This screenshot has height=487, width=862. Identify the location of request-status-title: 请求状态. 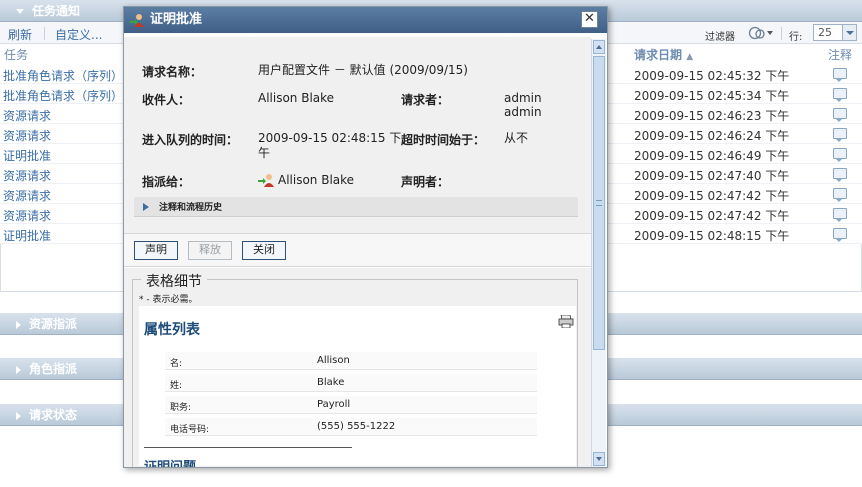
(53, 415).